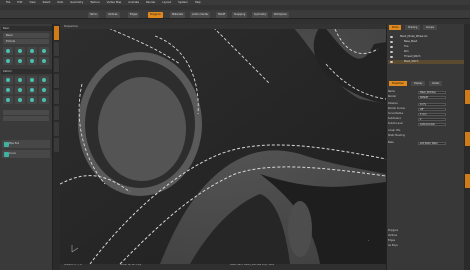  What do you see at coordinates (20, 90) in the screenshot?
I see `deform-tool-6-icon` at bounding box center [20, 90].